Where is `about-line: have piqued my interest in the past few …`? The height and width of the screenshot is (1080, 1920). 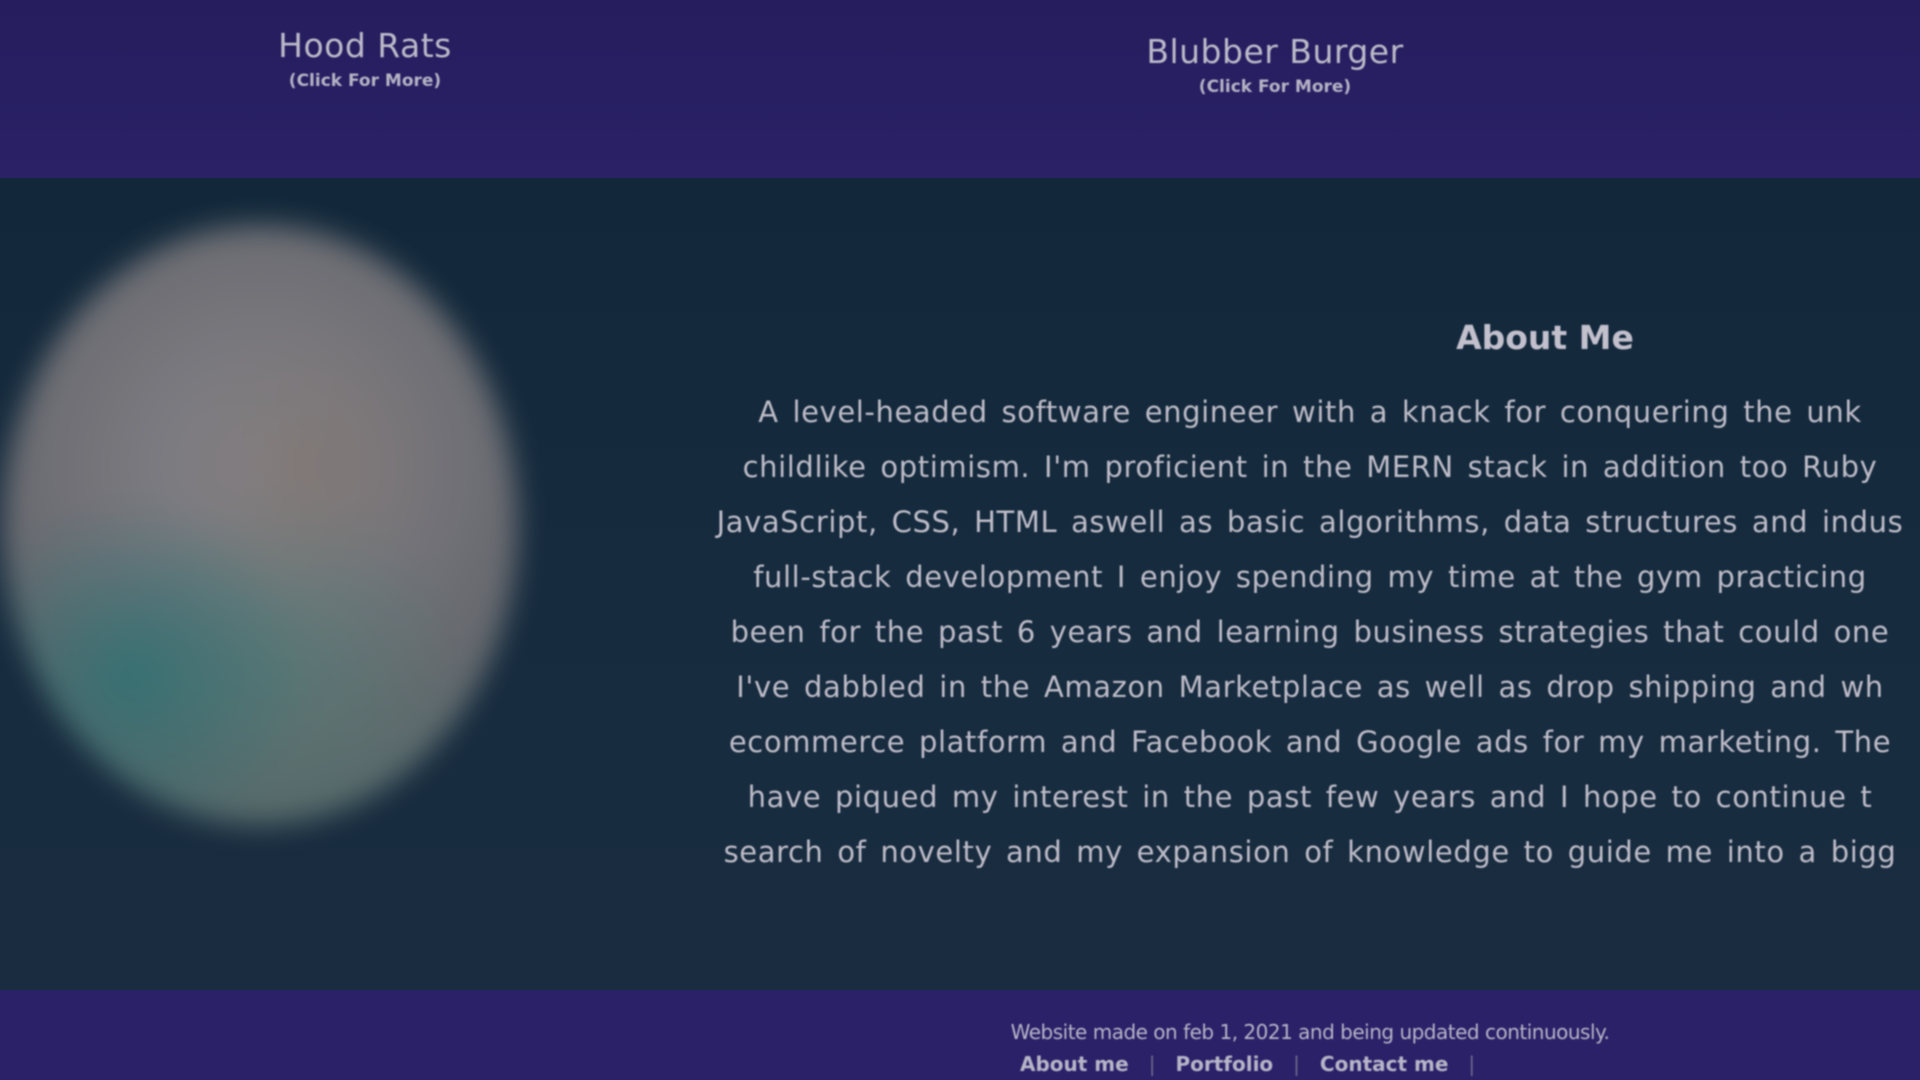 about-line: have piqued my interest in the past few … is located at coordinates (1310, 797).